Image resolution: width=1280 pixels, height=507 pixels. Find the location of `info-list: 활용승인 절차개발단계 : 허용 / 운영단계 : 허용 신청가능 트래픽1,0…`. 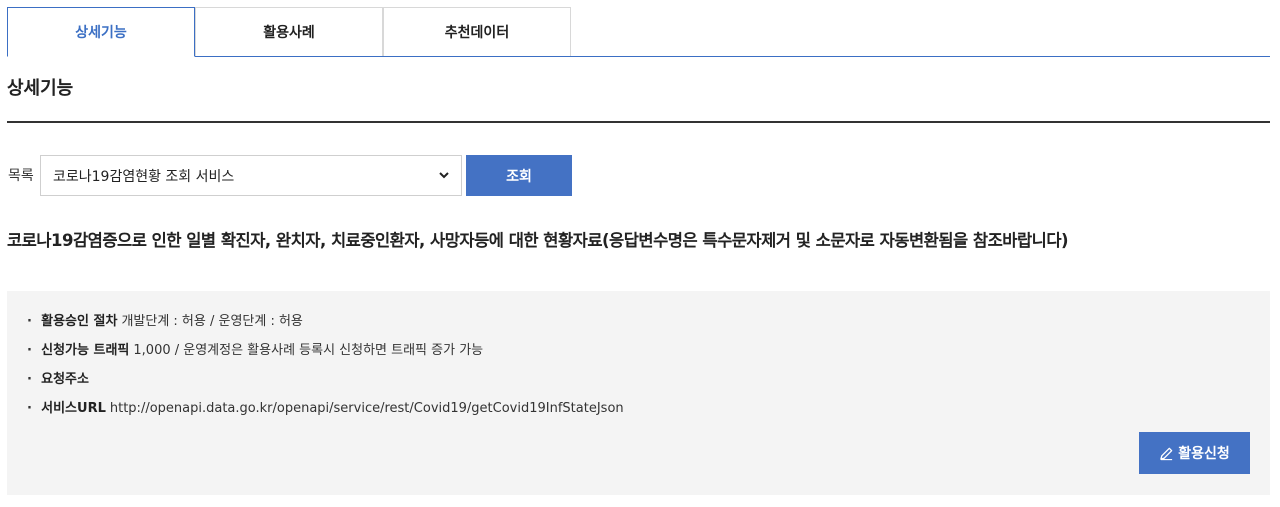

info-list: 활용승인 절차개발단계 : 허용 / 운영단계 : 허용 신청가능 트래픽1,0… is located at coordinates (325, 371).